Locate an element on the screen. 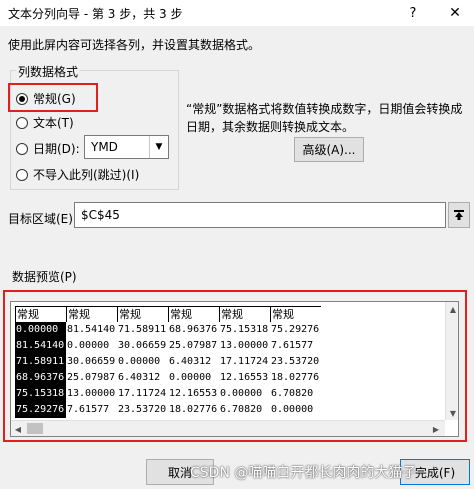 This screenshot has height=489, width=474. horizontal-scrollbar: ◀ ▶ is located at coordinates (228, 428).